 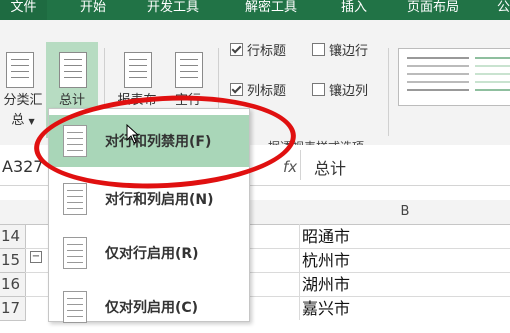 I want to click on banded-columns-checkbox: 镶边列, so click(x=340, y=89).